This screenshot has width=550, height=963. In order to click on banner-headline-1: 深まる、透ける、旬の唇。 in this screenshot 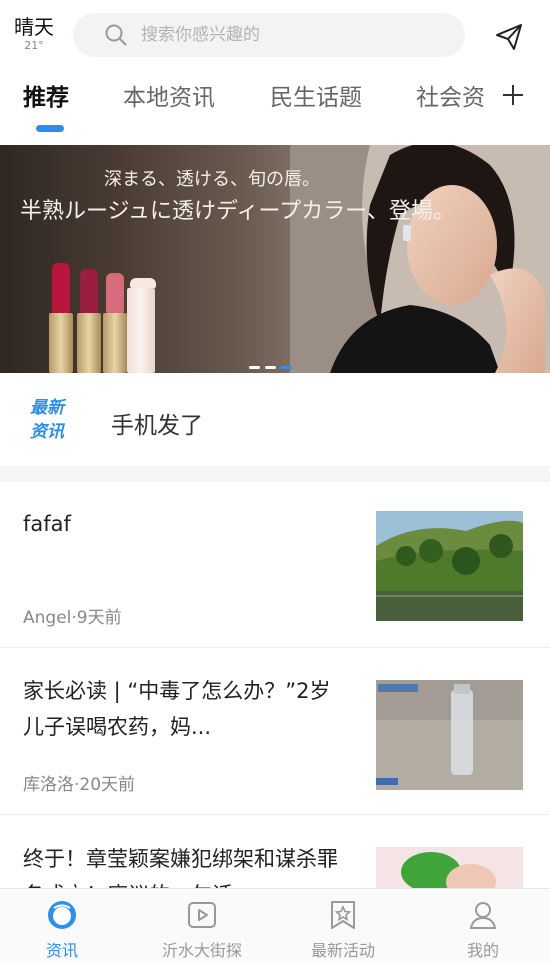, I will do `click(212, 179)`.